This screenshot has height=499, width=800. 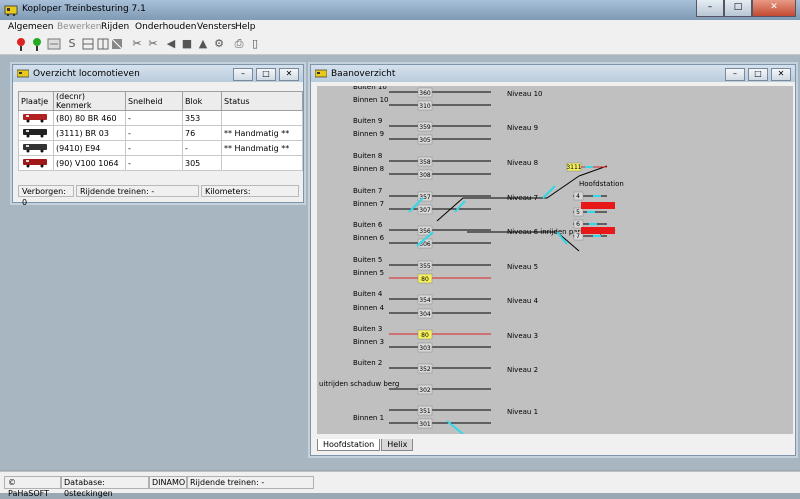 I want to click on table-row: (90) V100 1064-305, so click(x=160, y=163).